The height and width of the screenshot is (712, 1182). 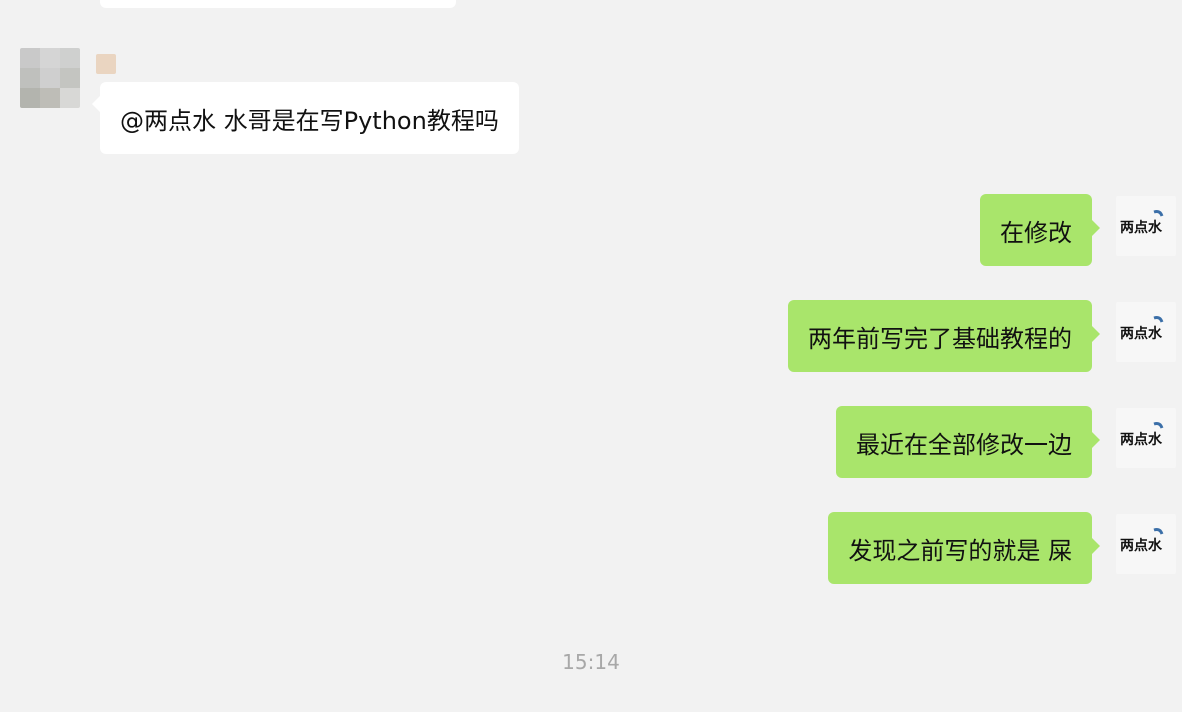 I want to click on outgoing-message-bubble: 发现之前写的就是 屎, so click(x=964, y=548).